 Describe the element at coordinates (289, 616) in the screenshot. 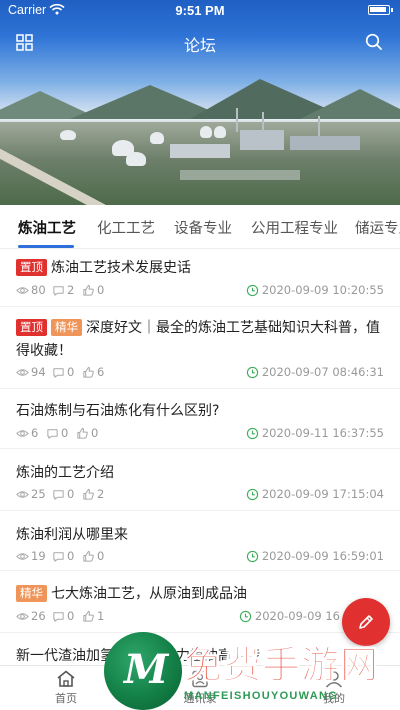

I see `post-date: 2020-09-09 16` at that location.